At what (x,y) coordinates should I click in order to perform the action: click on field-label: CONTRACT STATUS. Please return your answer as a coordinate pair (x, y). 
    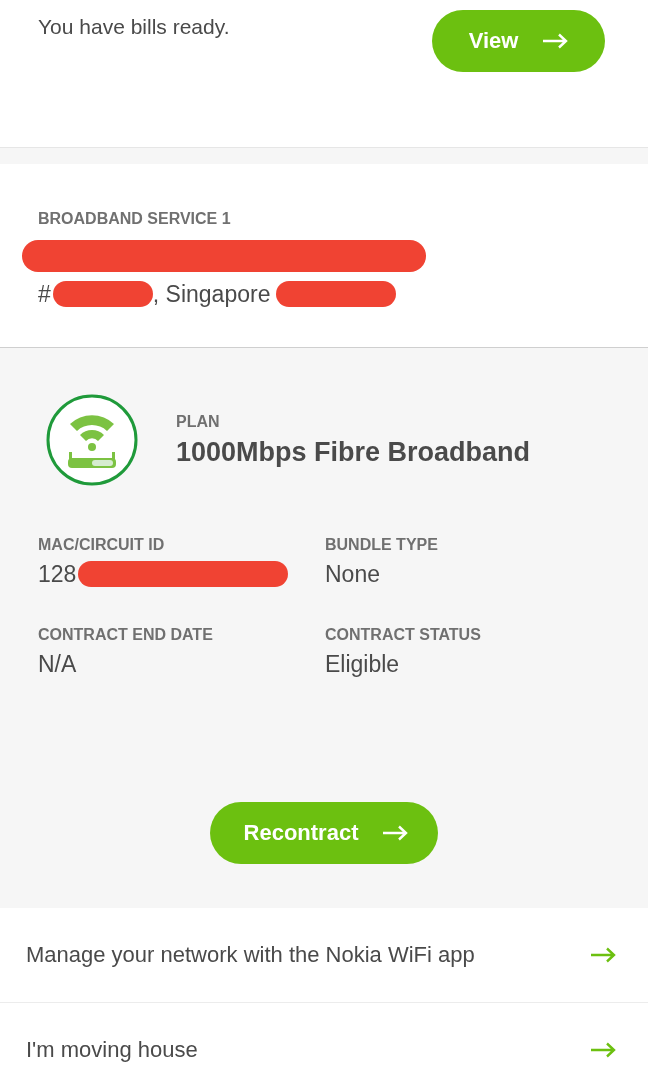
    Looking at the image, I should click on (403, 635).